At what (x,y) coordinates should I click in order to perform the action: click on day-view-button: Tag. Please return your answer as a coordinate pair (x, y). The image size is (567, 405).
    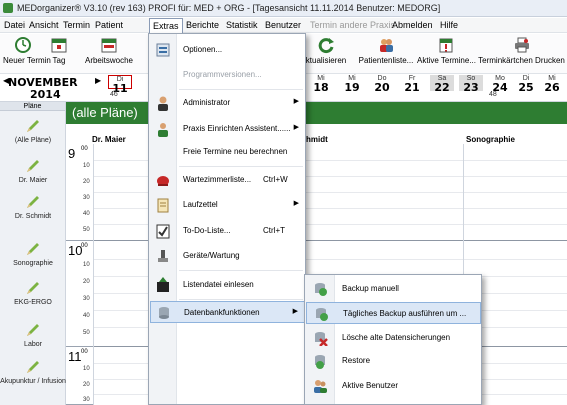
    Looking at the image, I should click on (59, 50).